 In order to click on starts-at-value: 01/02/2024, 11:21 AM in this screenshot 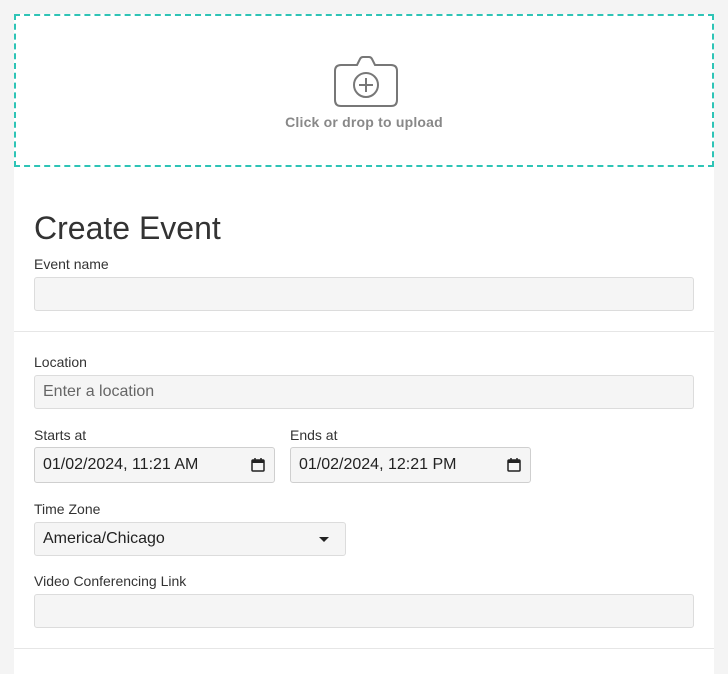, I will do `click(121, 464)`.